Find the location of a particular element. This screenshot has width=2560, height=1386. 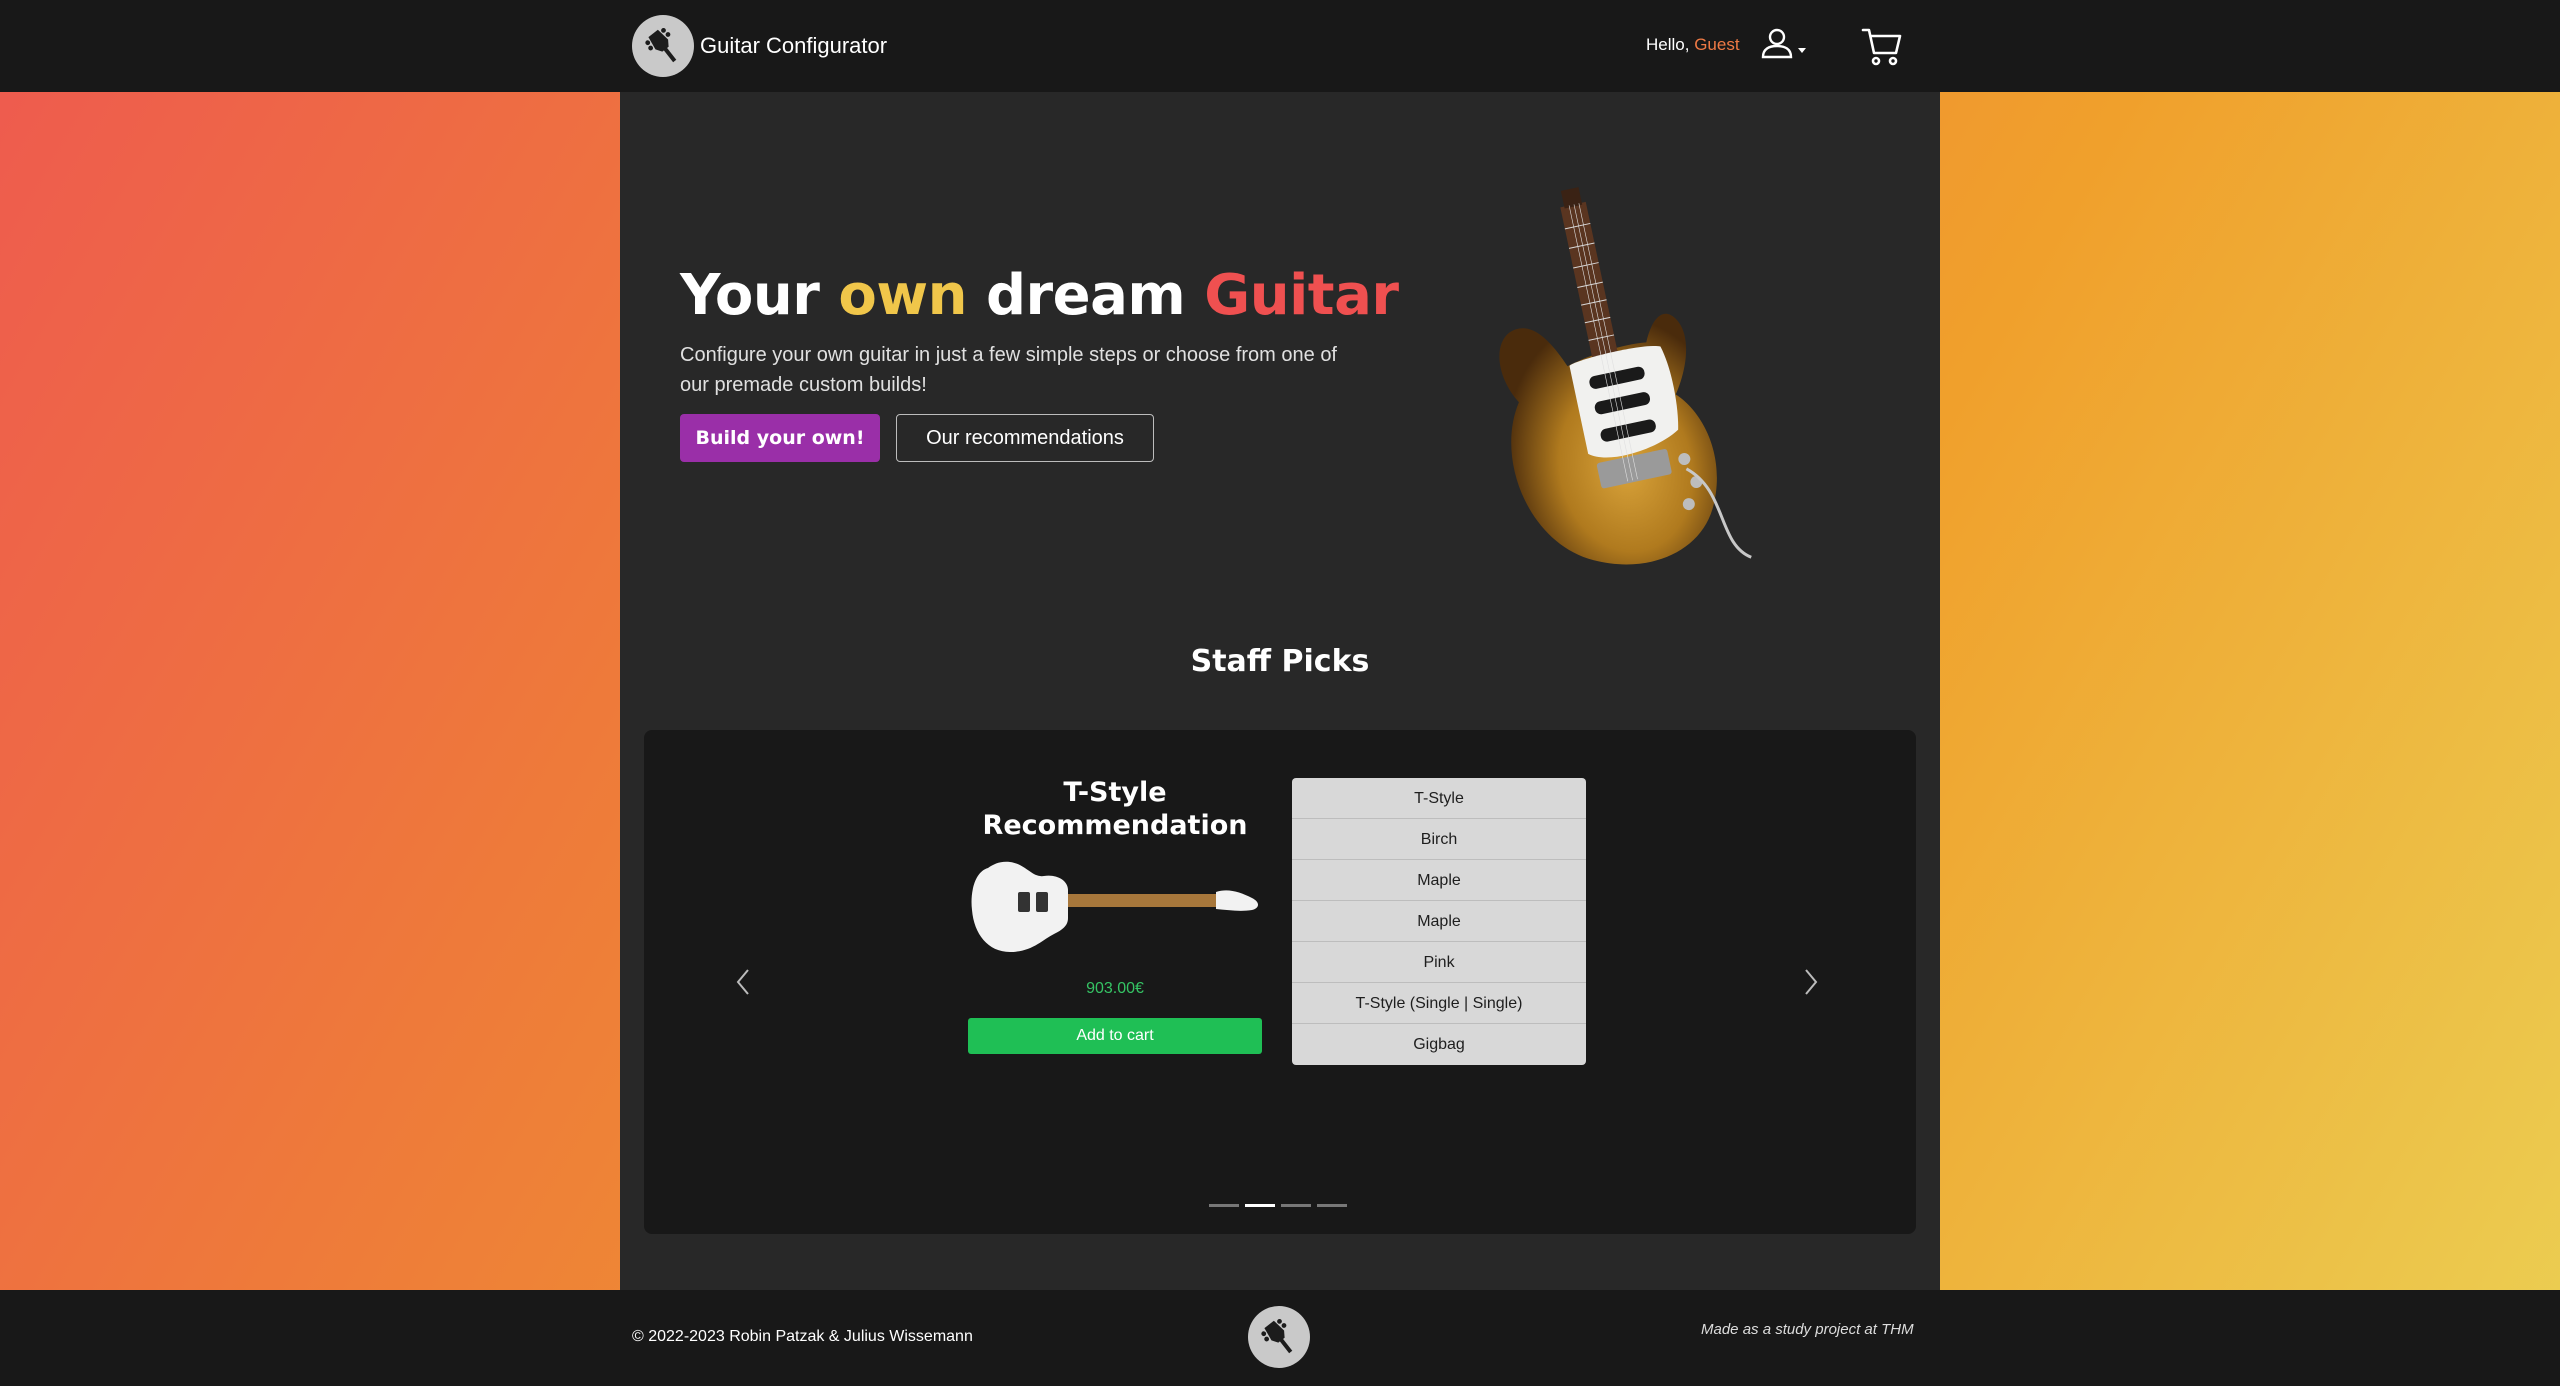

greeting-prefix: Hello, is located at coordinates (1668, 44).